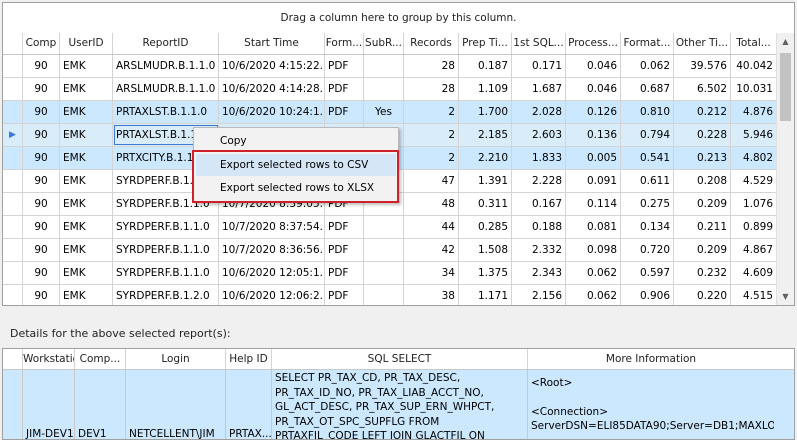  I want to click on cell-other: 0.220, so click(702, 295).